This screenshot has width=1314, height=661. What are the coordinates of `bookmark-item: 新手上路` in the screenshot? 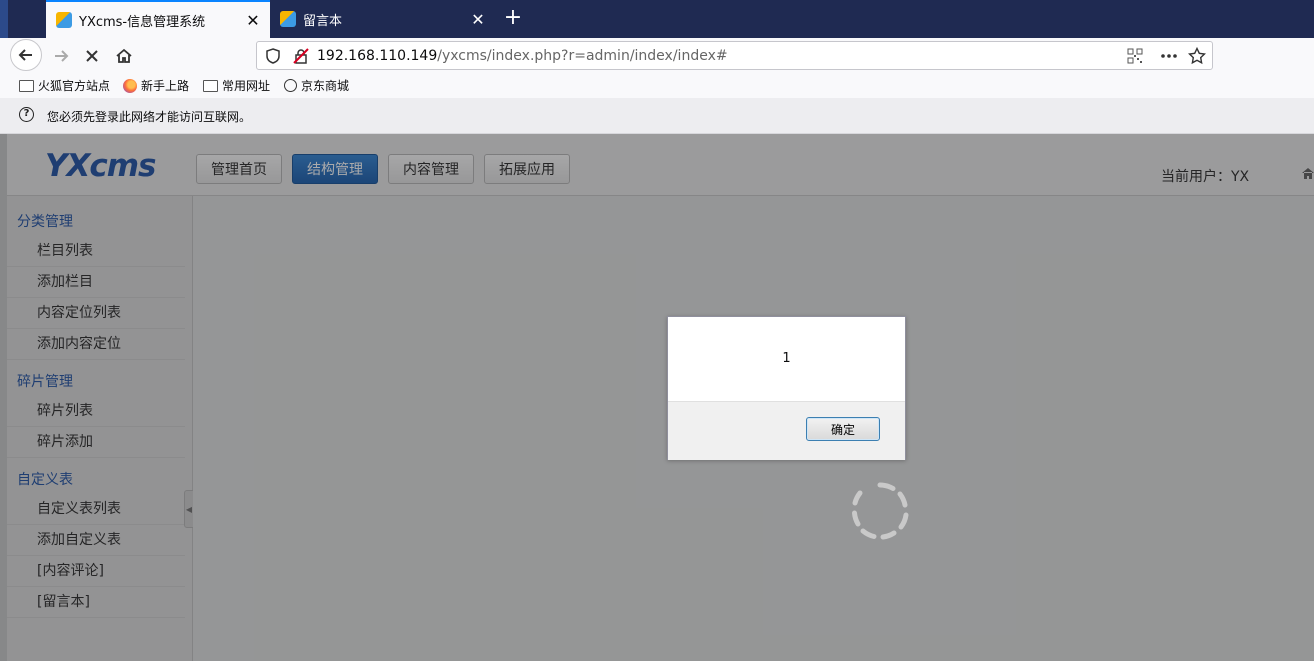 It's located at (156, 85).